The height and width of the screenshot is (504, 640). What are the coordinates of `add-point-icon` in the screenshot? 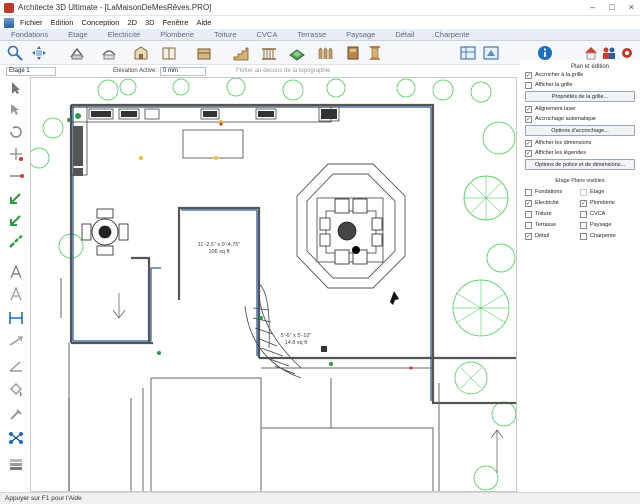 It's located at (16, 154).